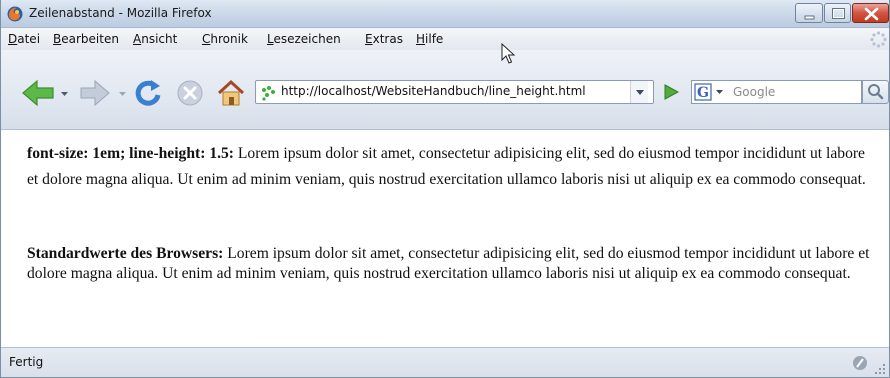 This screenshot has height=378, width=890. I want to click on menu-bearbeiten: Bearbeiten, so click(86, 39).